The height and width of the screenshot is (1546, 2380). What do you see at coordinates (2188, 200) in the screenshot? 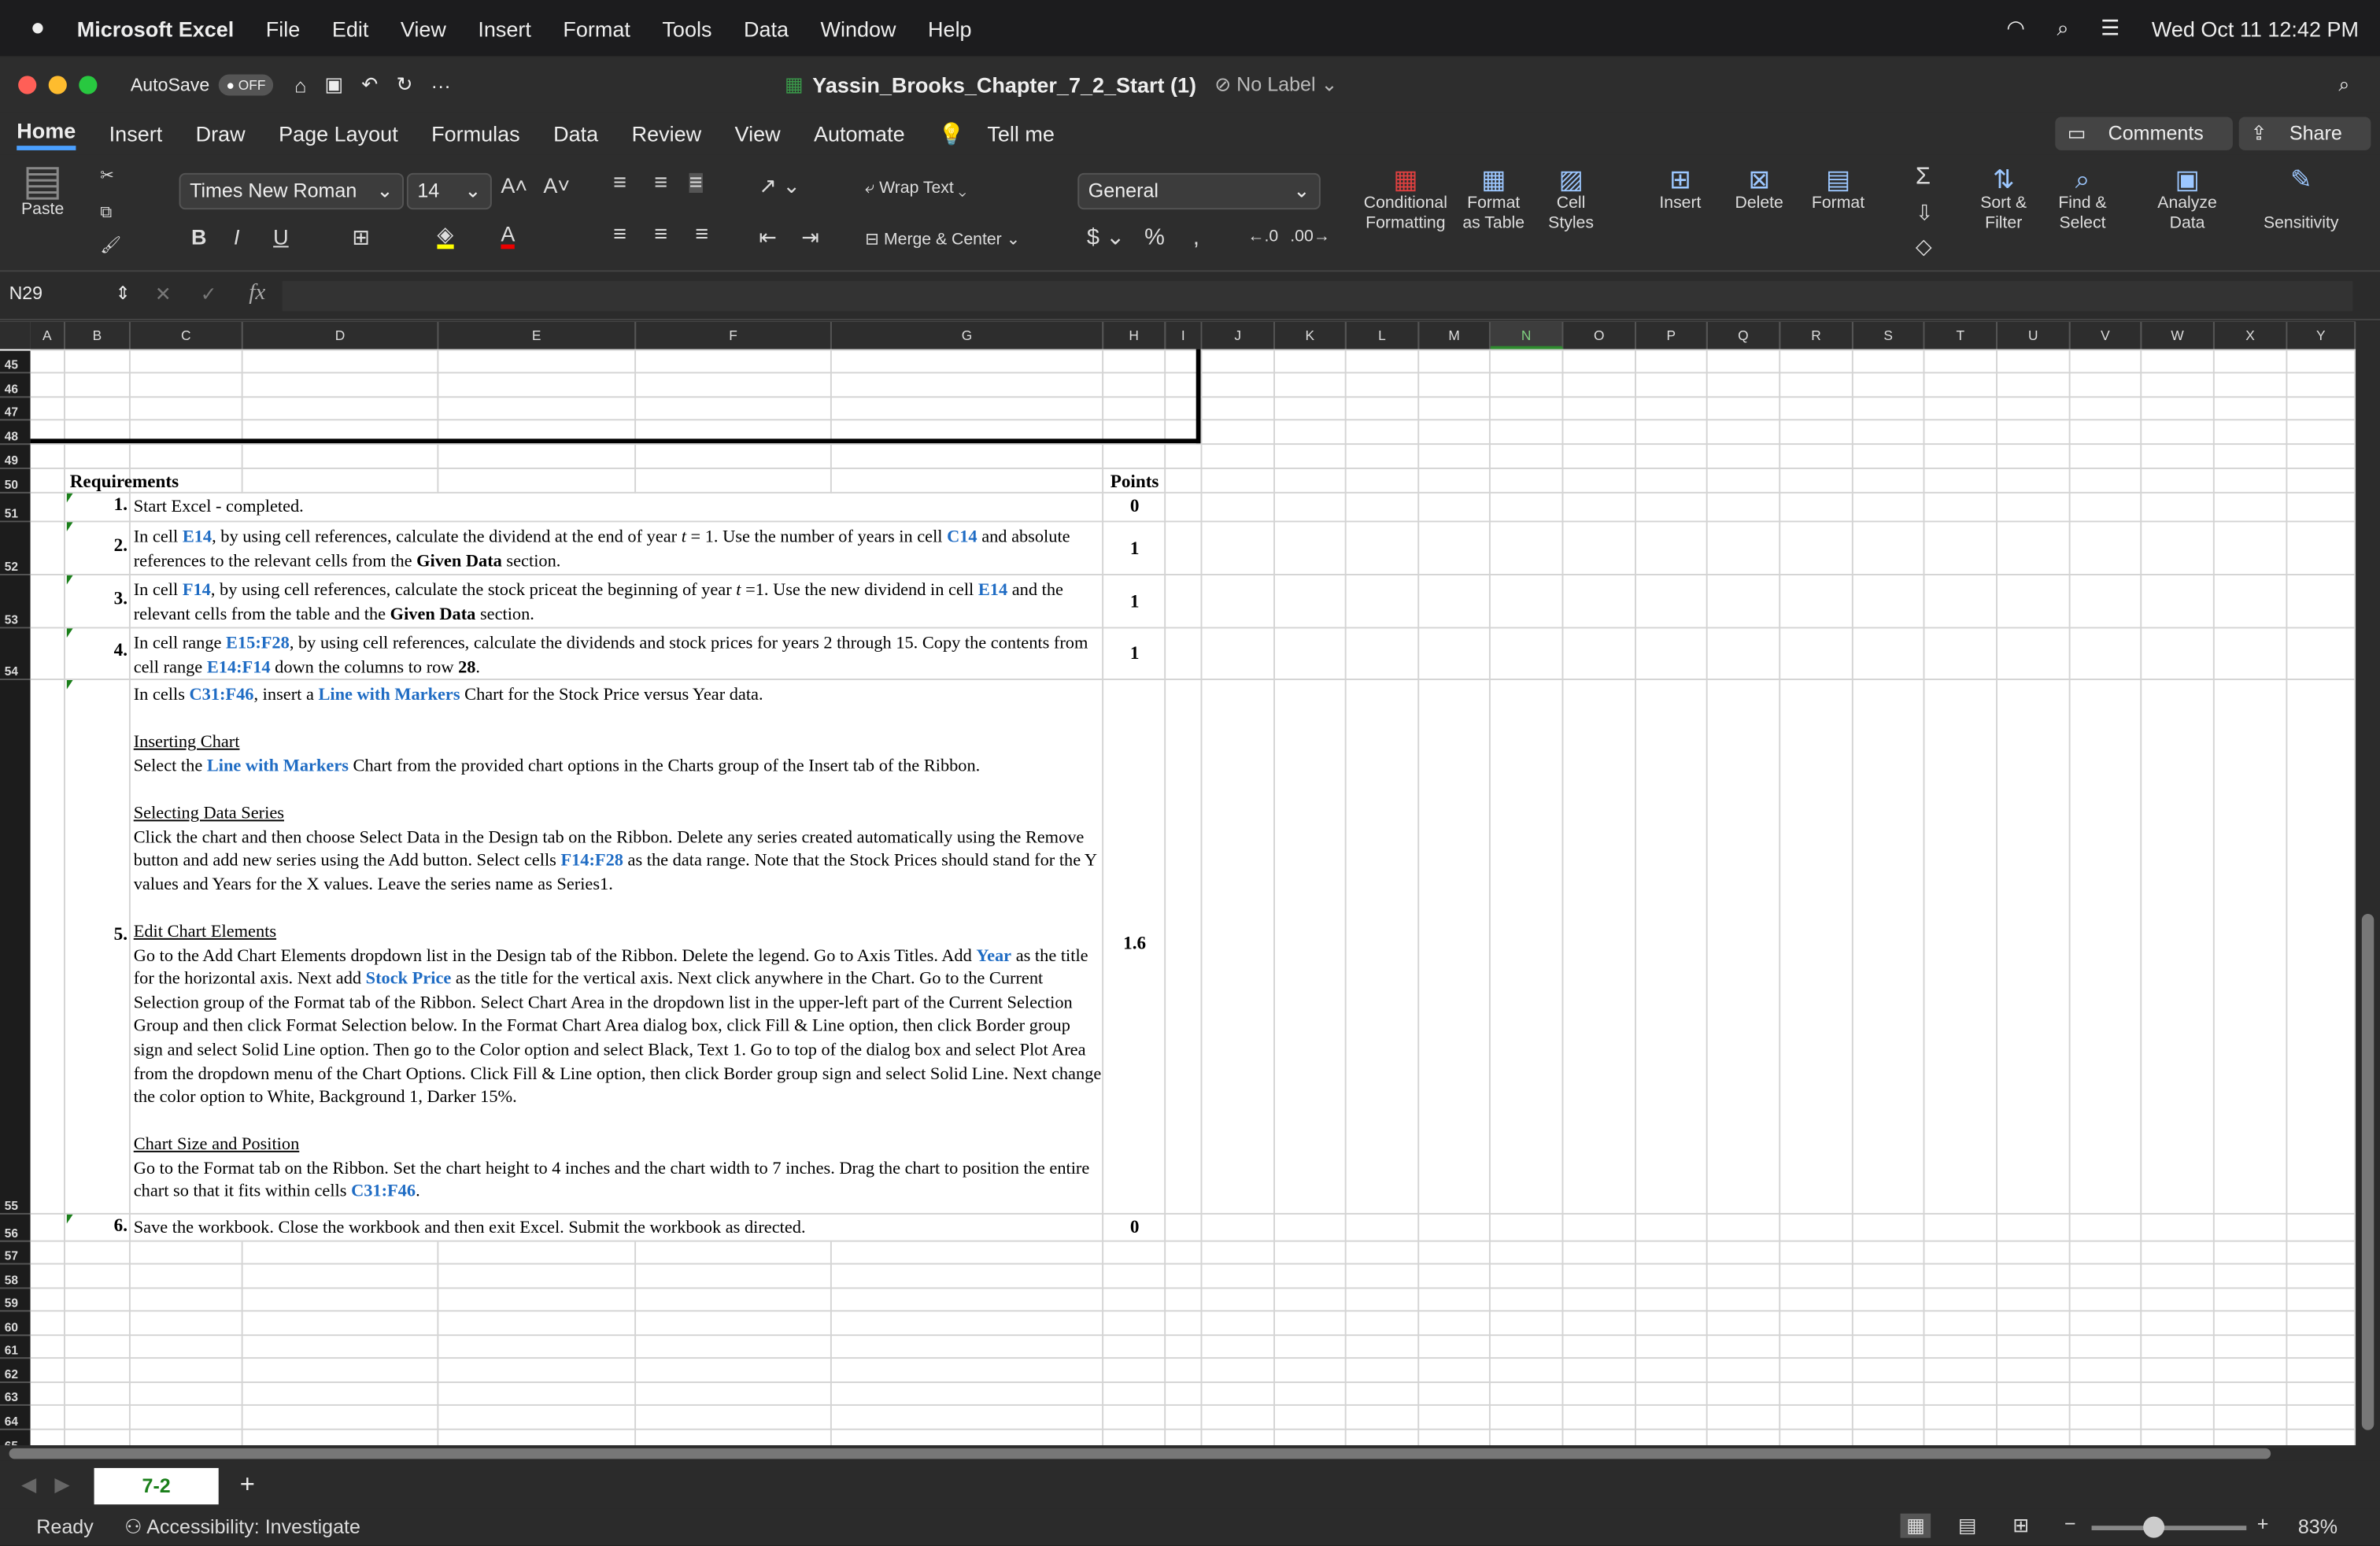
I see `analyze-data-button: ▣ Analyze Data` at bounding box center [2188, 200].